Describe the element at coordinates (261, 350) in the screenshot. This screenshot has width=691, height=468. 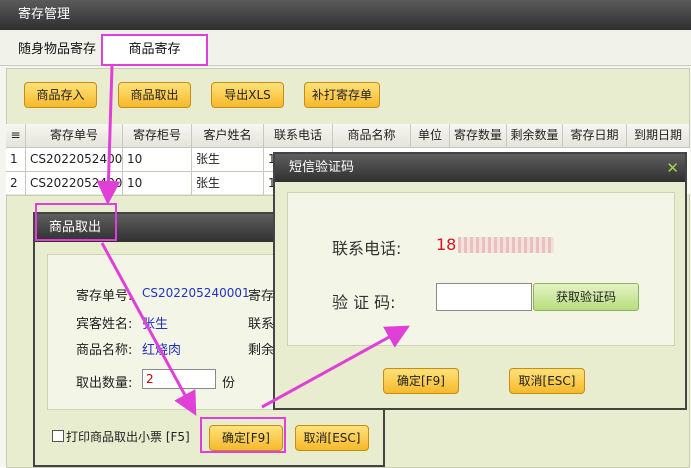
I see `remaining-label: 剩余` at that location.